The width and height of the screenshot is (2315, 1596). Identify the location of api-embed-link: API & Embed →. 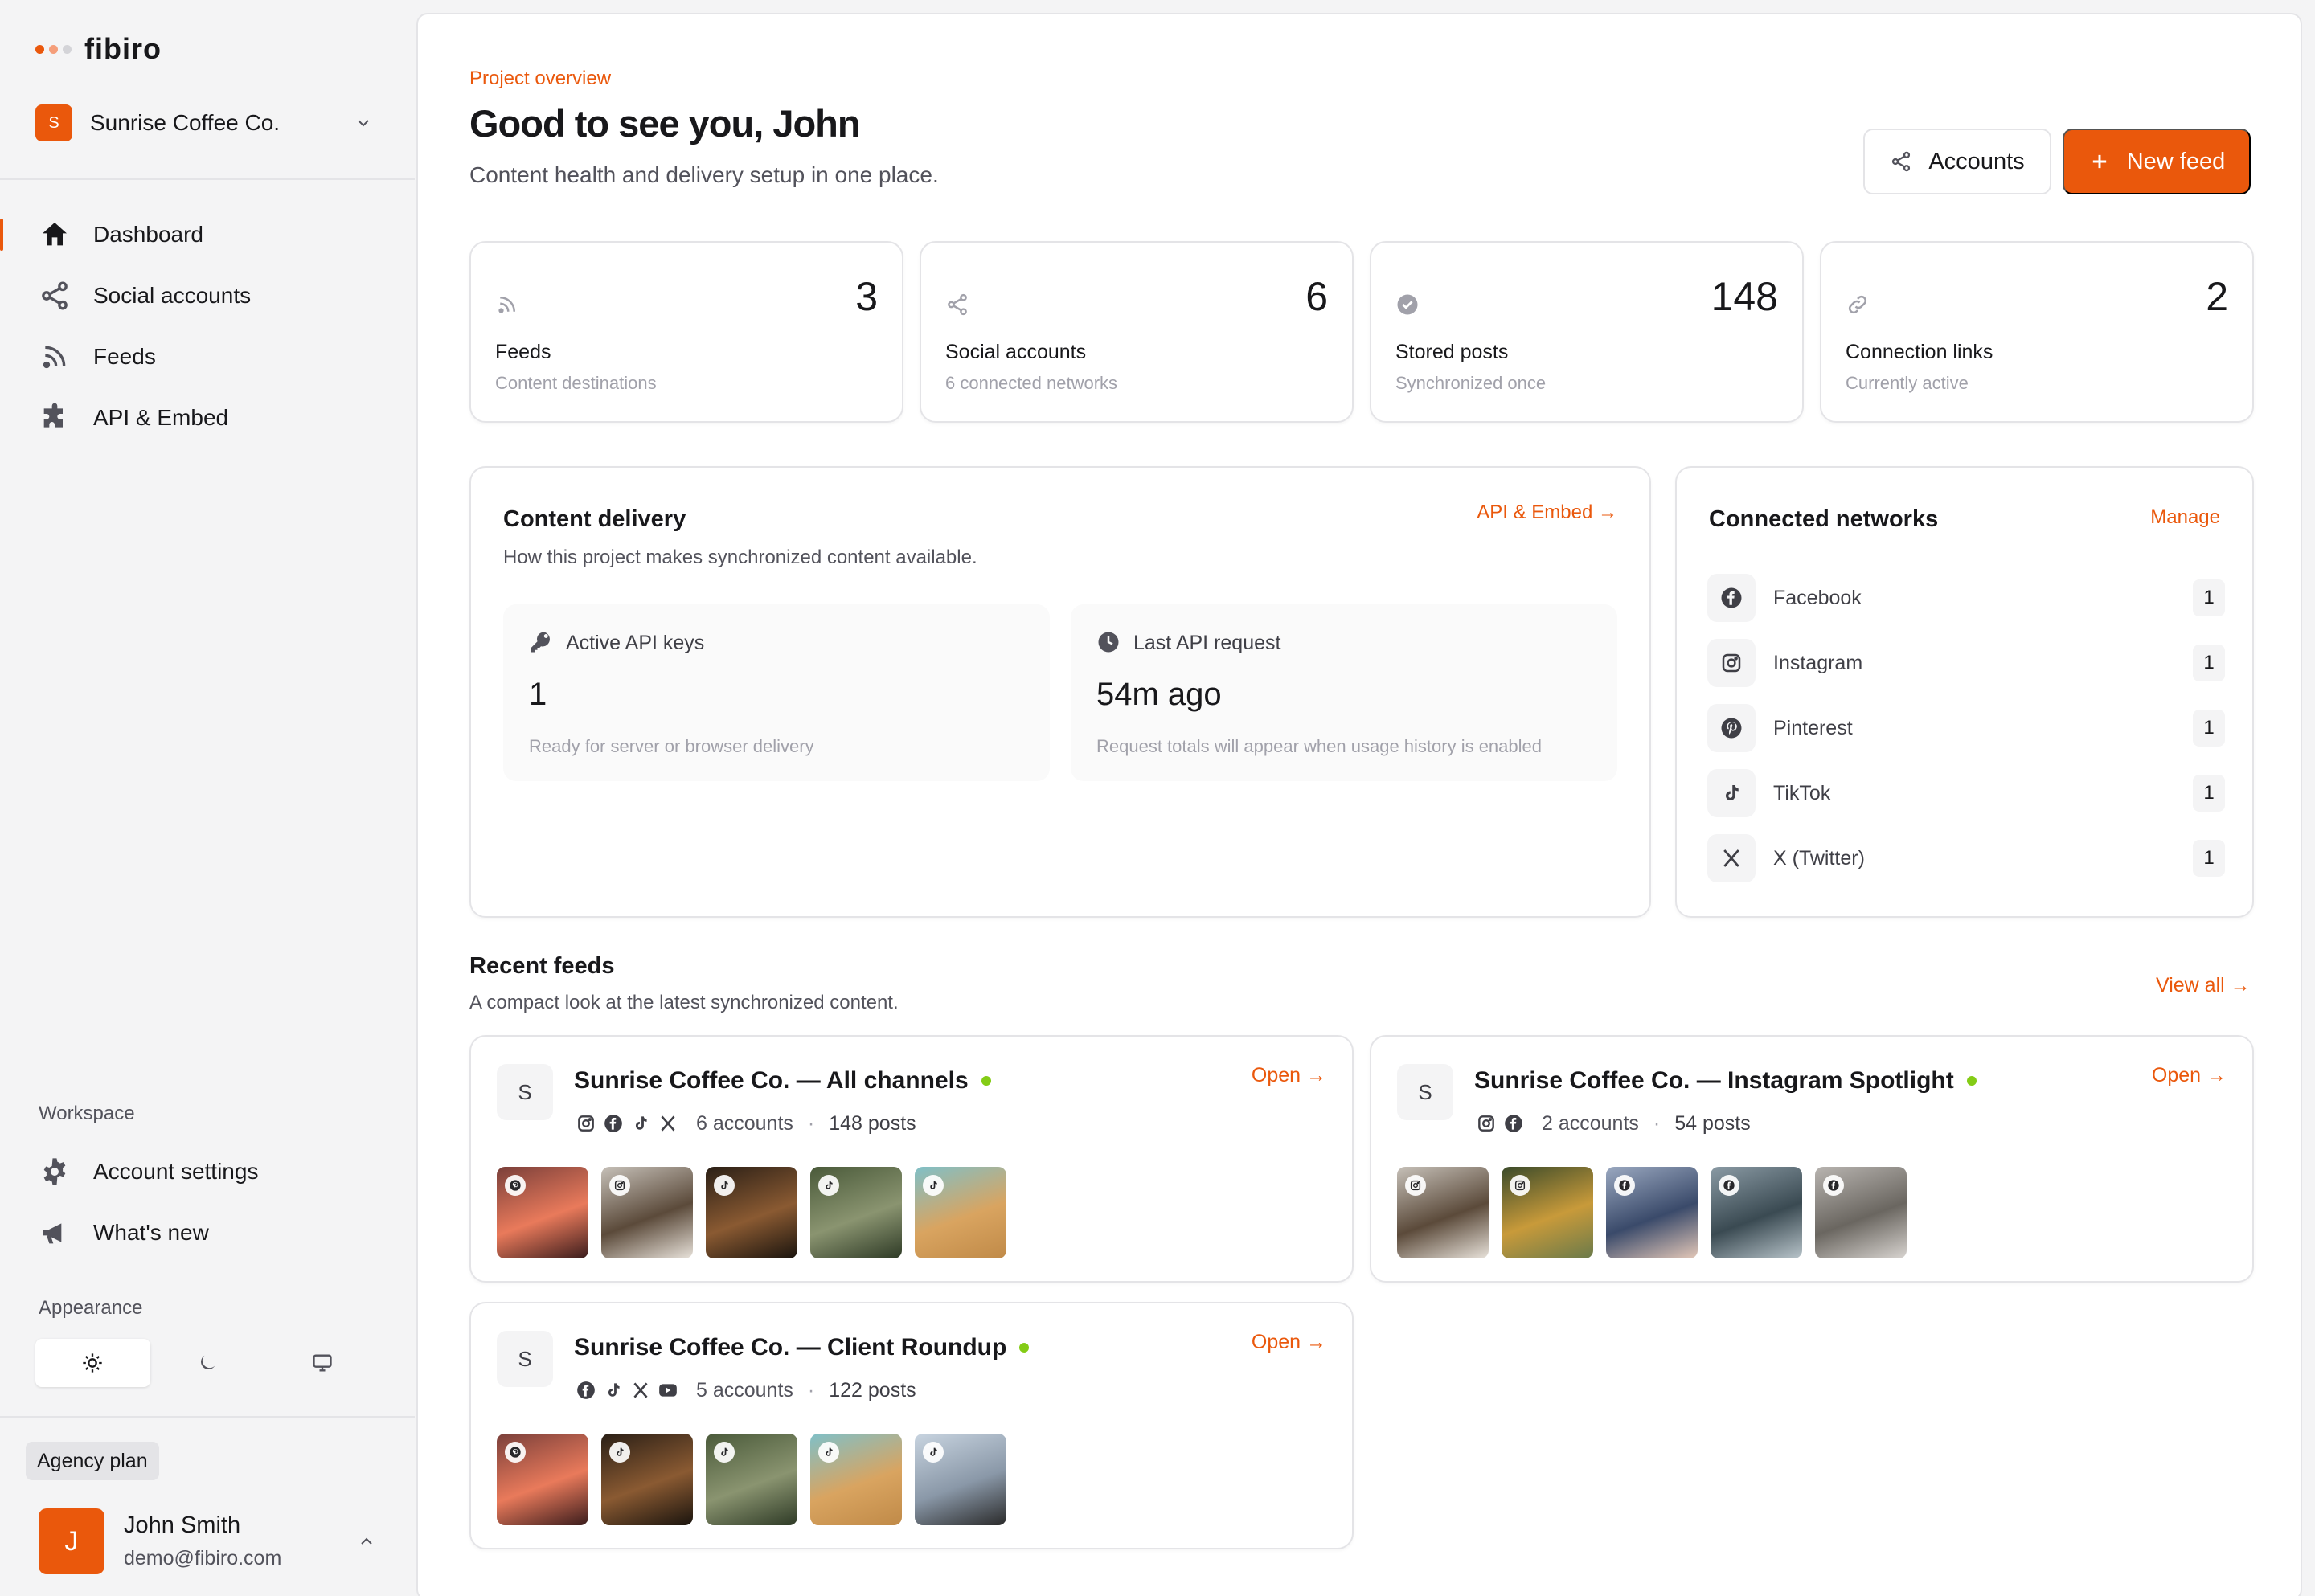
(1547, 512).